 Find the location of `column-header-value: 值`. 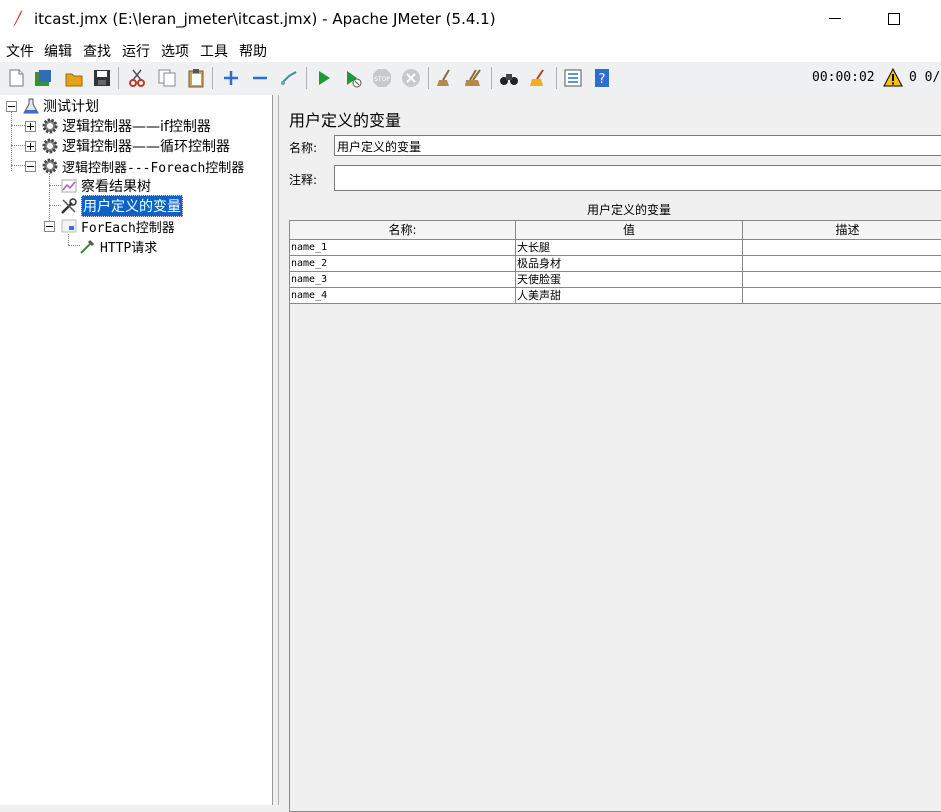

column-header-value: 值 is located at coordinates (629, 230).